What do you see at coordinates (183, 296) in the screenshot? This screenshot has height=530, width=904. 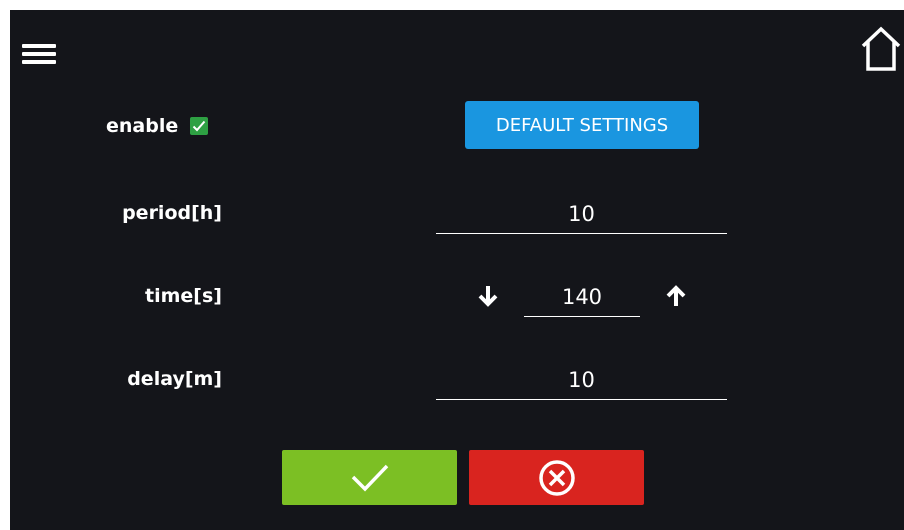 I see `time-label: time[s]` at bounding box center [183, 296].